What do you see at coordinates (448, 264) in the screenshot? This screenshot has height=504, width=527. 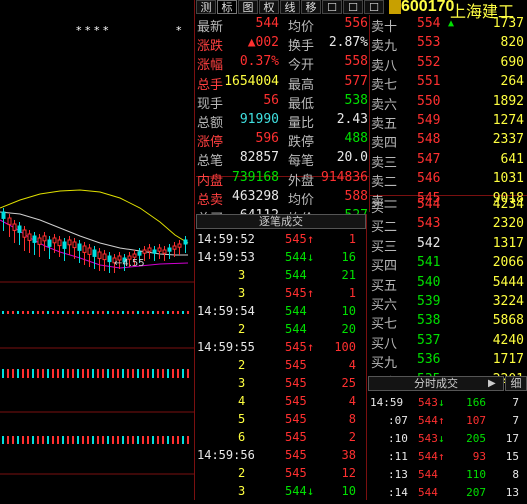 I see `buy-level-row: 买四 541 2066` at bounding box center [448, 264].